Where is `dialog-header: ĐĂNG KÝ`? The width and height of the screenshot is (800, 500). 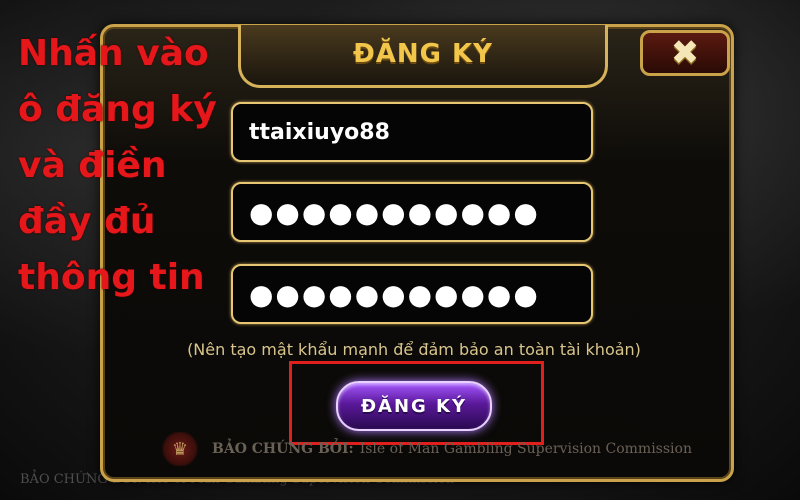 dialog-header: ĐĂNG KÝ is located at coordinates (423, 56).